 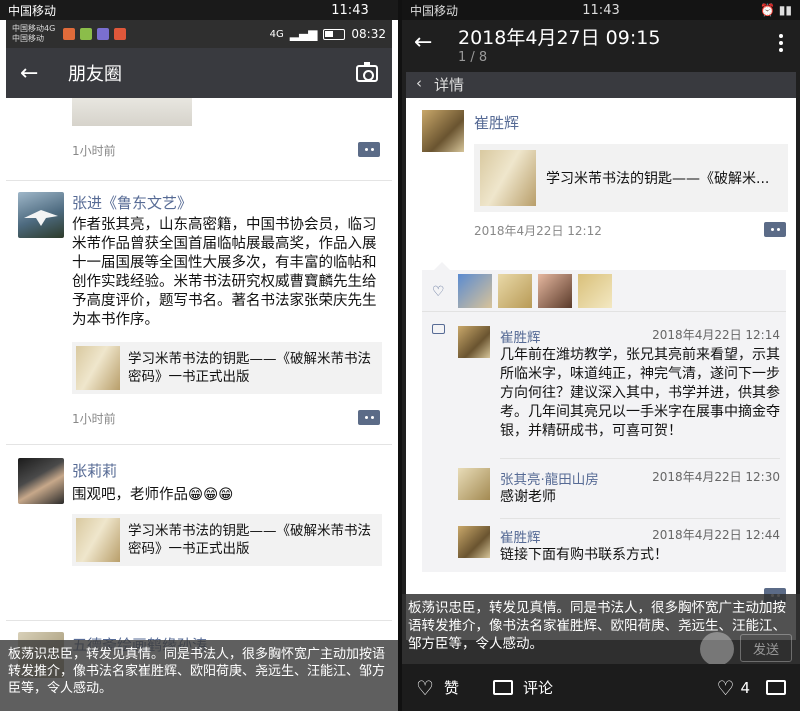 I want to click on notification-icons, so click(x=95, y=34).